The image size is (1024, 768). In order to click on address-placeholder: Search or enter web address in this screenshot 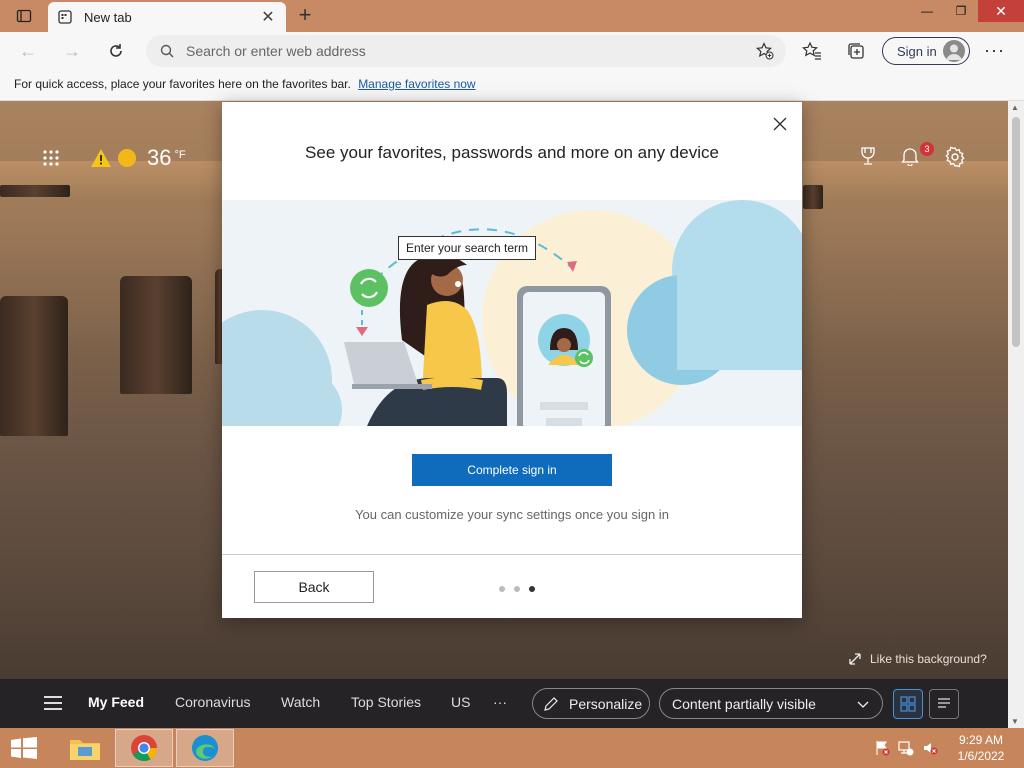, I will do `click(276, 51)`.